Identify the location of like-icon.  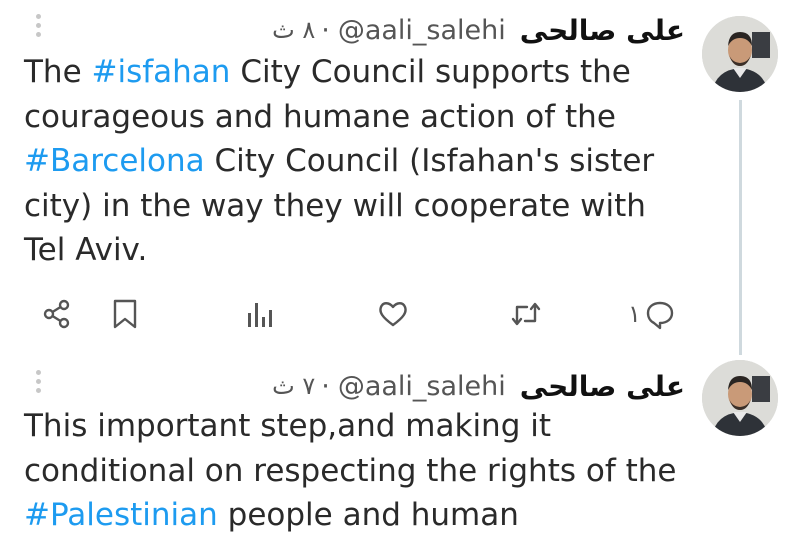
(393, 314).